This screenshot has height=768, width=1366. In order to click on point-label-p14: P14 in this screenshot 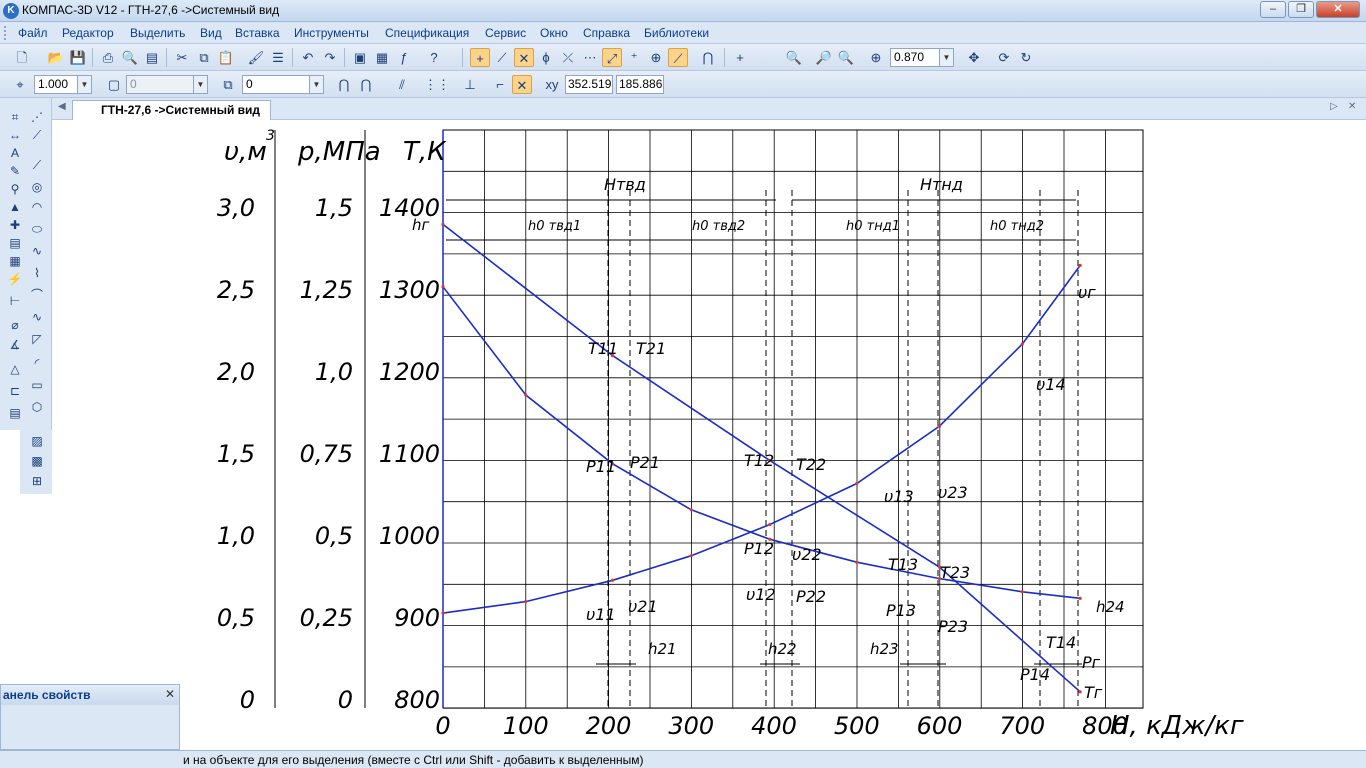, I will do `click(1035, 674)`.